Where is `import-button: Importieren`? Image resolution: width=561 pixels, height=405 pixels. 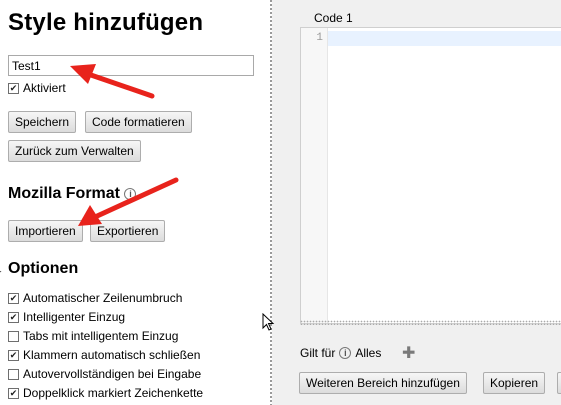
import-button: Importieren is located at coordinates (45, 231).